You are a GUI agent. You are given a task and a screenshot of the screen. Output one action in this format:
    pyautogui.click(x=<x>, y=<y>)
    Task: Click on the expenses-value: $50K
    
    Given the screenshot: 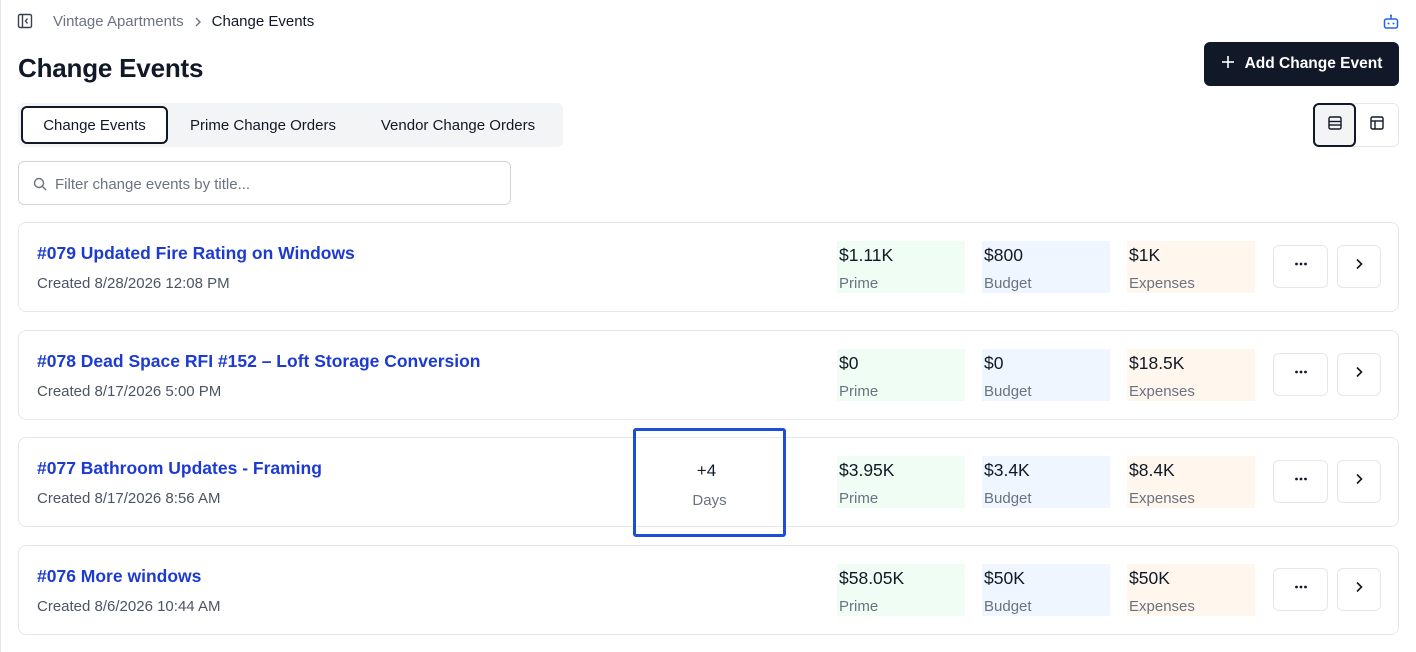 What is the action you would take?
    pyautogui.click(x=1149, y=578)
    